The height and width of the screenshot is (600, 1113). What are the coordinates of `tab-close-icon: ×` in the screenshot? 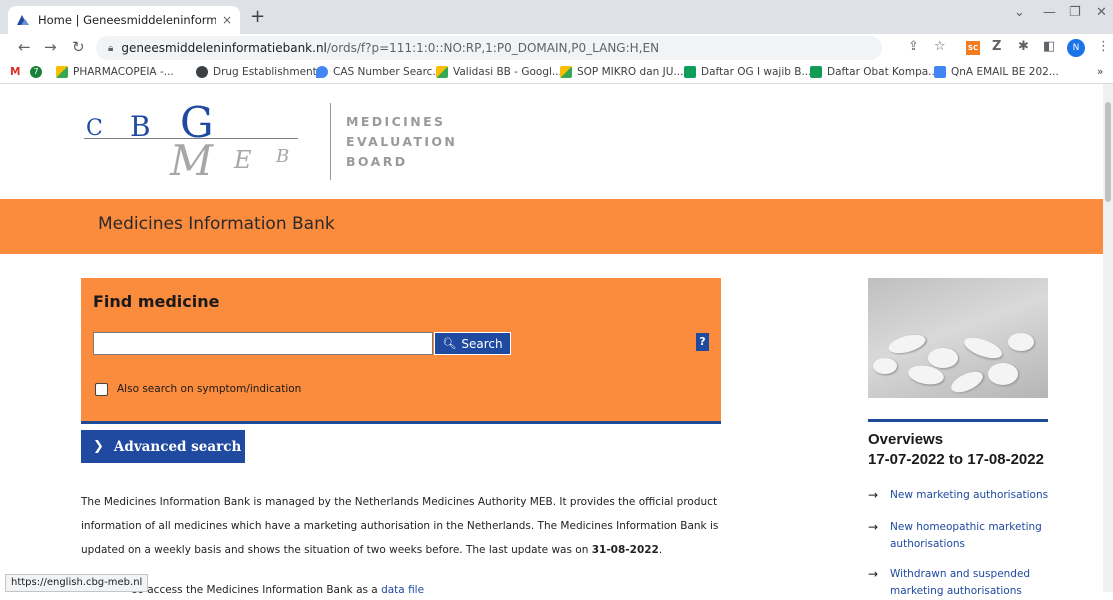 It's located at (227, 20).